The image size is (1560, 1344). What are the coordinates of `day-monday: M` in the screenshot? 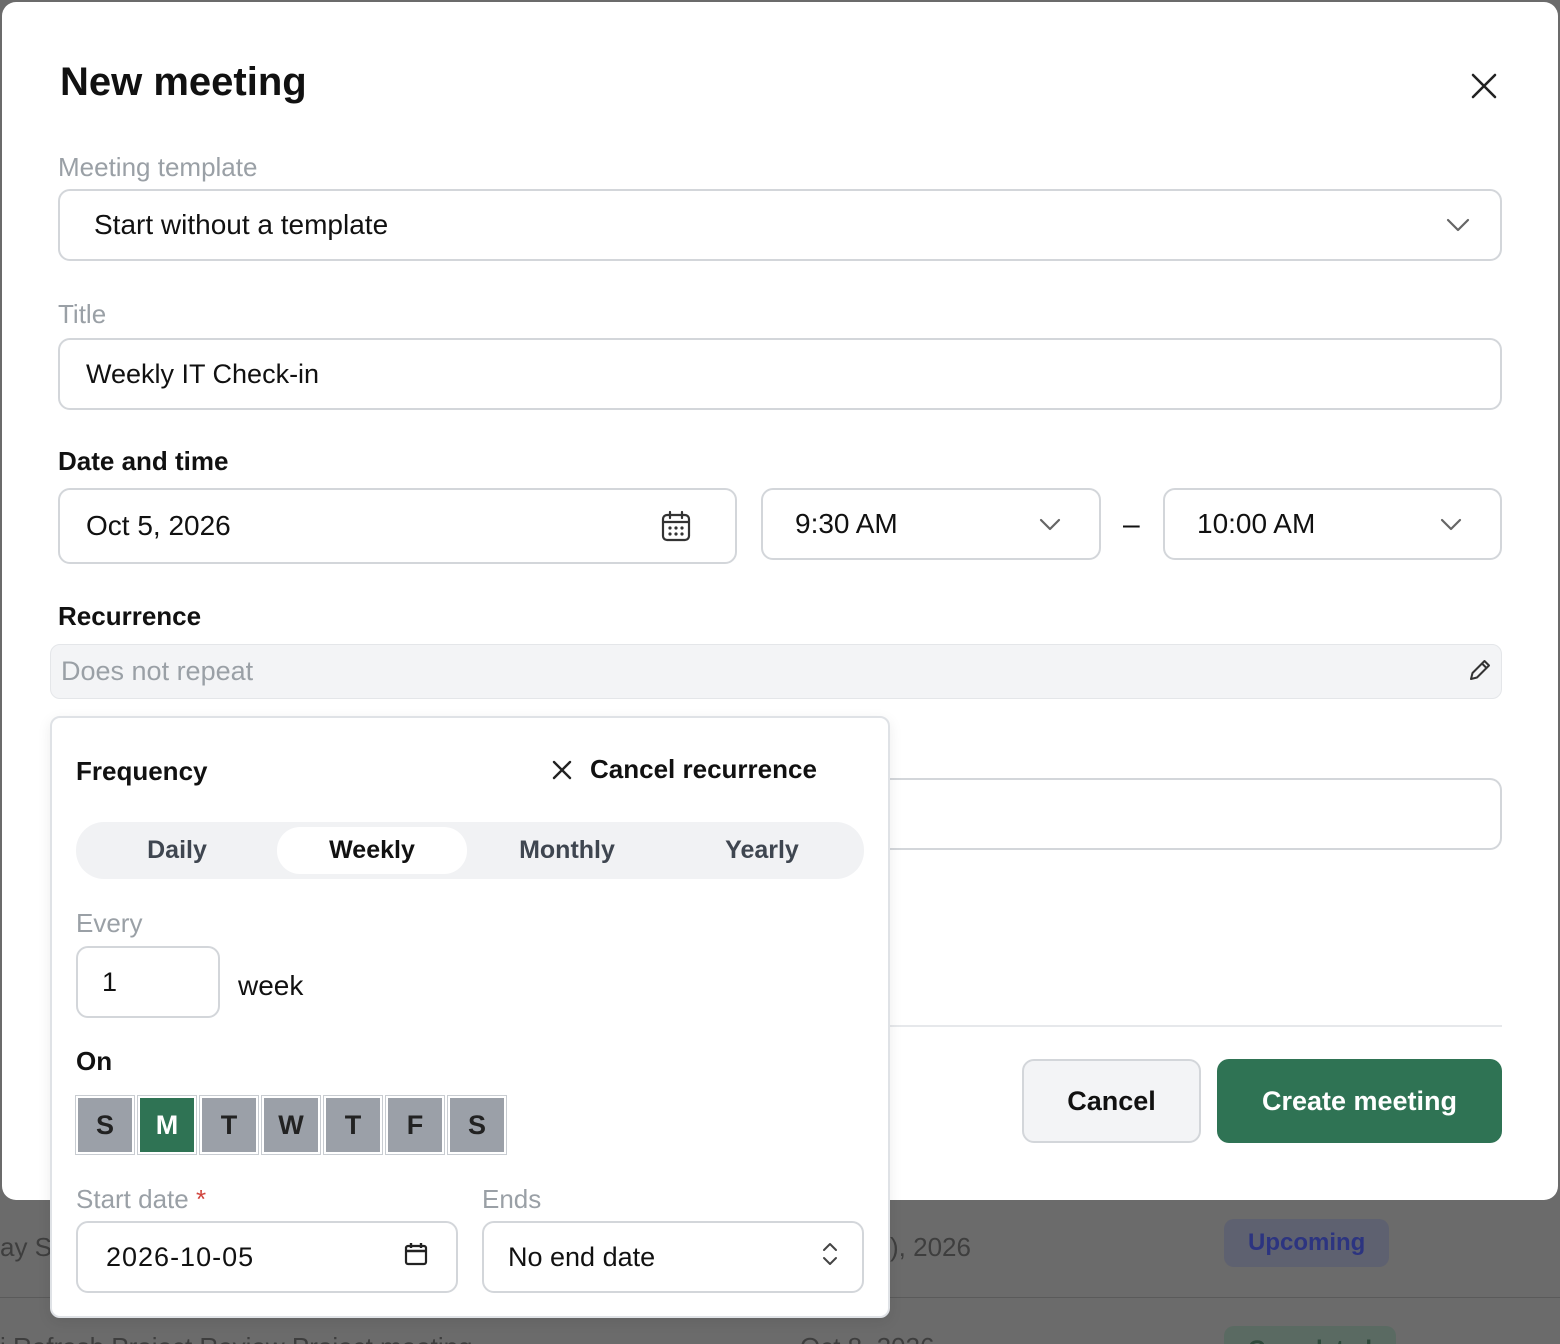 It's located at (167, 1125).